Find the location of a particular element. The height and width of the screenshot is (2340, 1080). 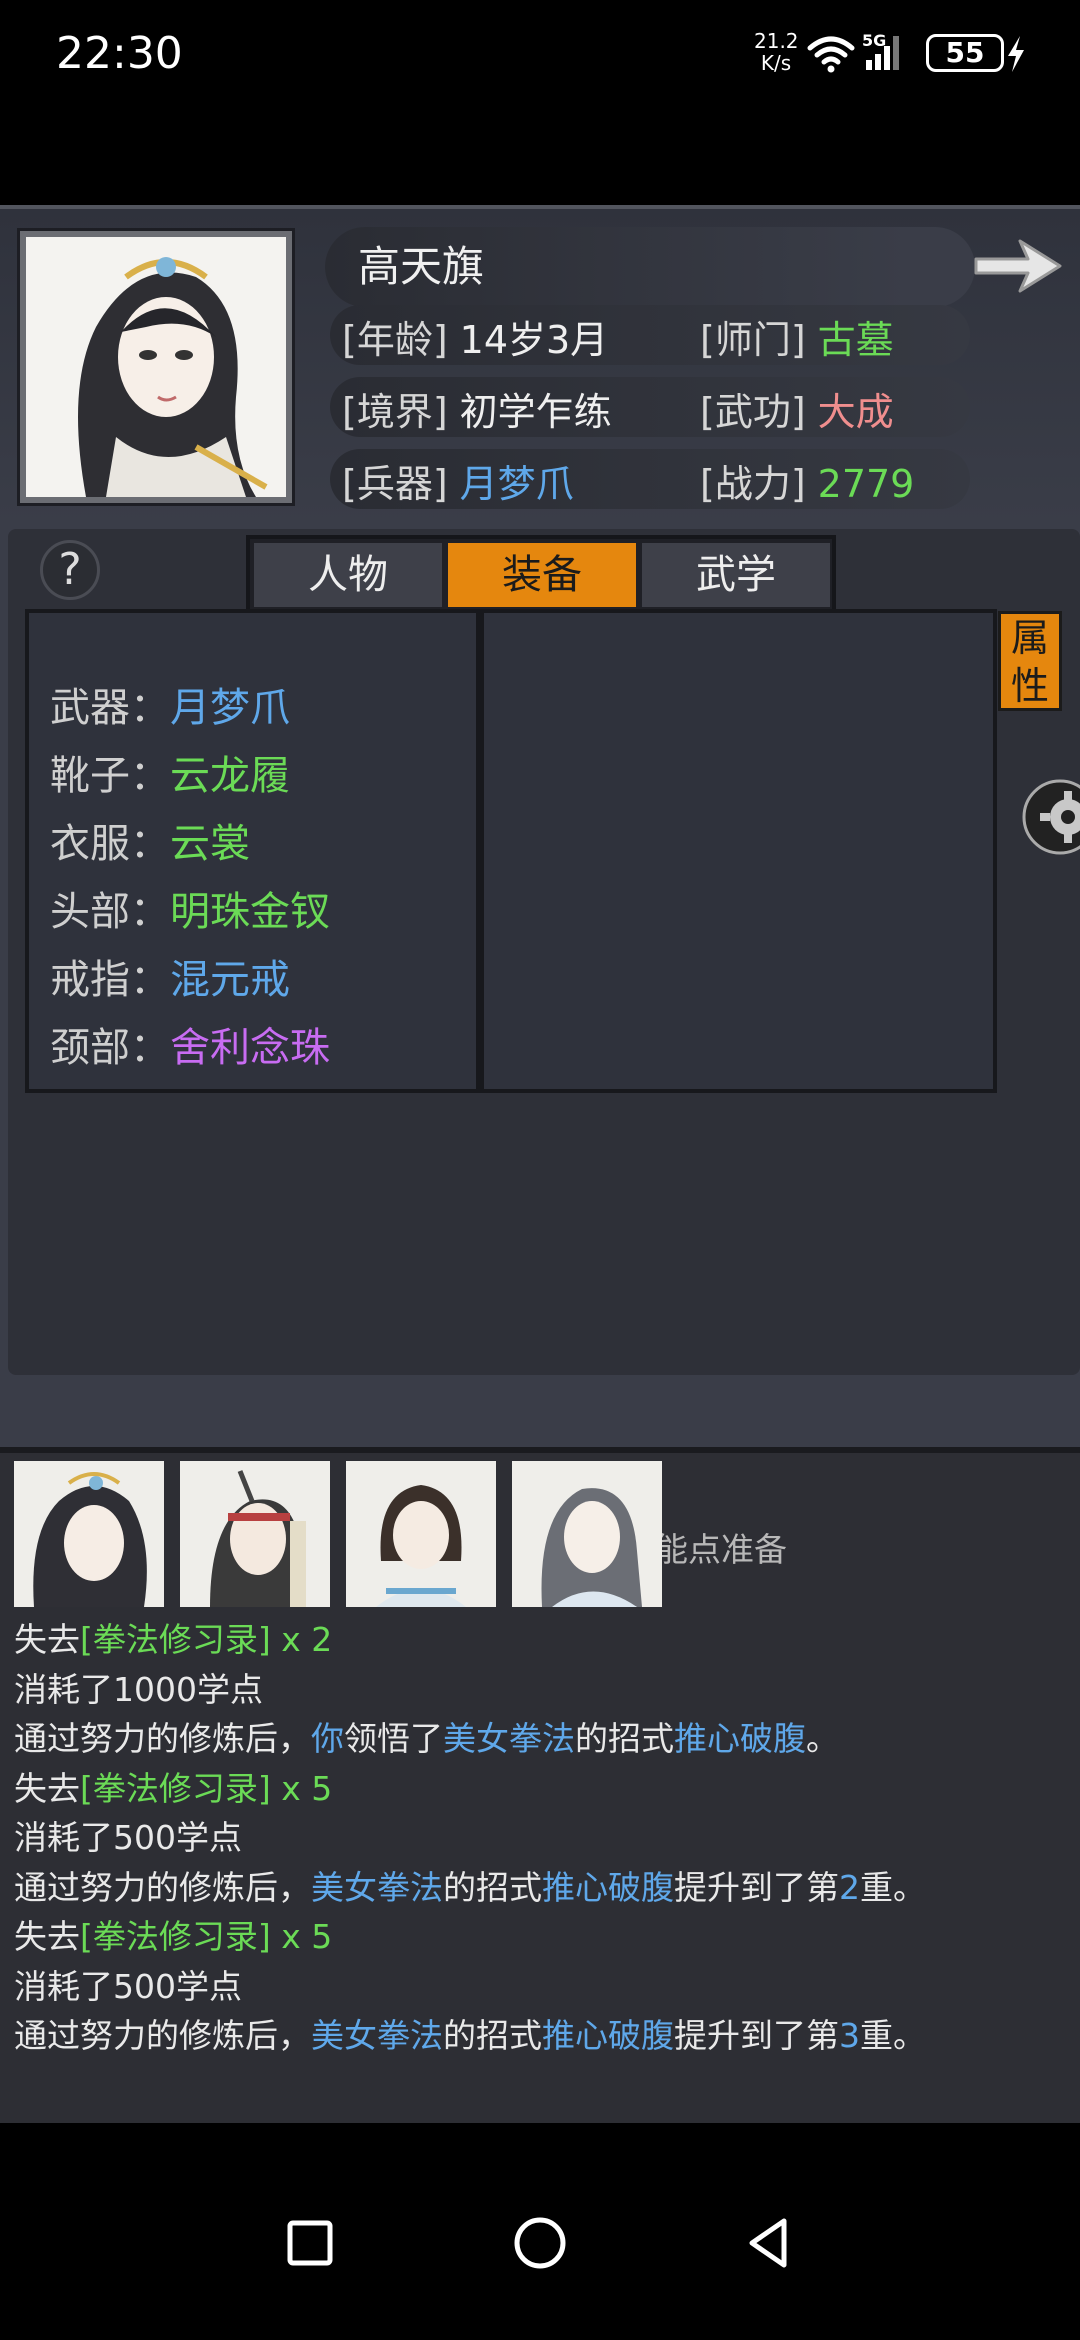

log-line: 消耗了1000学点 is located at coordinates (544, 1690).